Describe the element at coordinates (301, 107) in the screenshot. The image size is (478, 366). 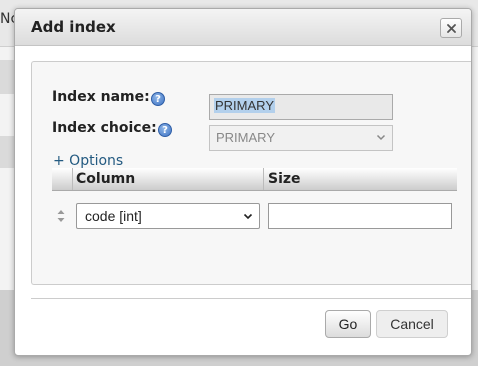
I see `index-name-input: PRIMARY` at that location.